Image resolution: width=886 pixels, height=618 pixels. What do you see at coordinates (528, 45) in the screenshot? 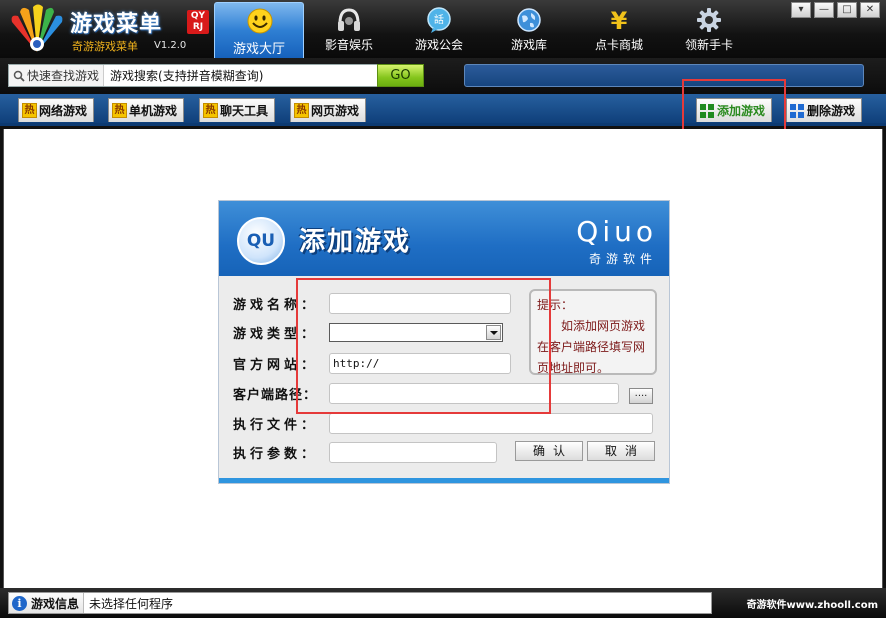
I see `nav-tab-label: 游戏库` at bounding box center [528, 45].